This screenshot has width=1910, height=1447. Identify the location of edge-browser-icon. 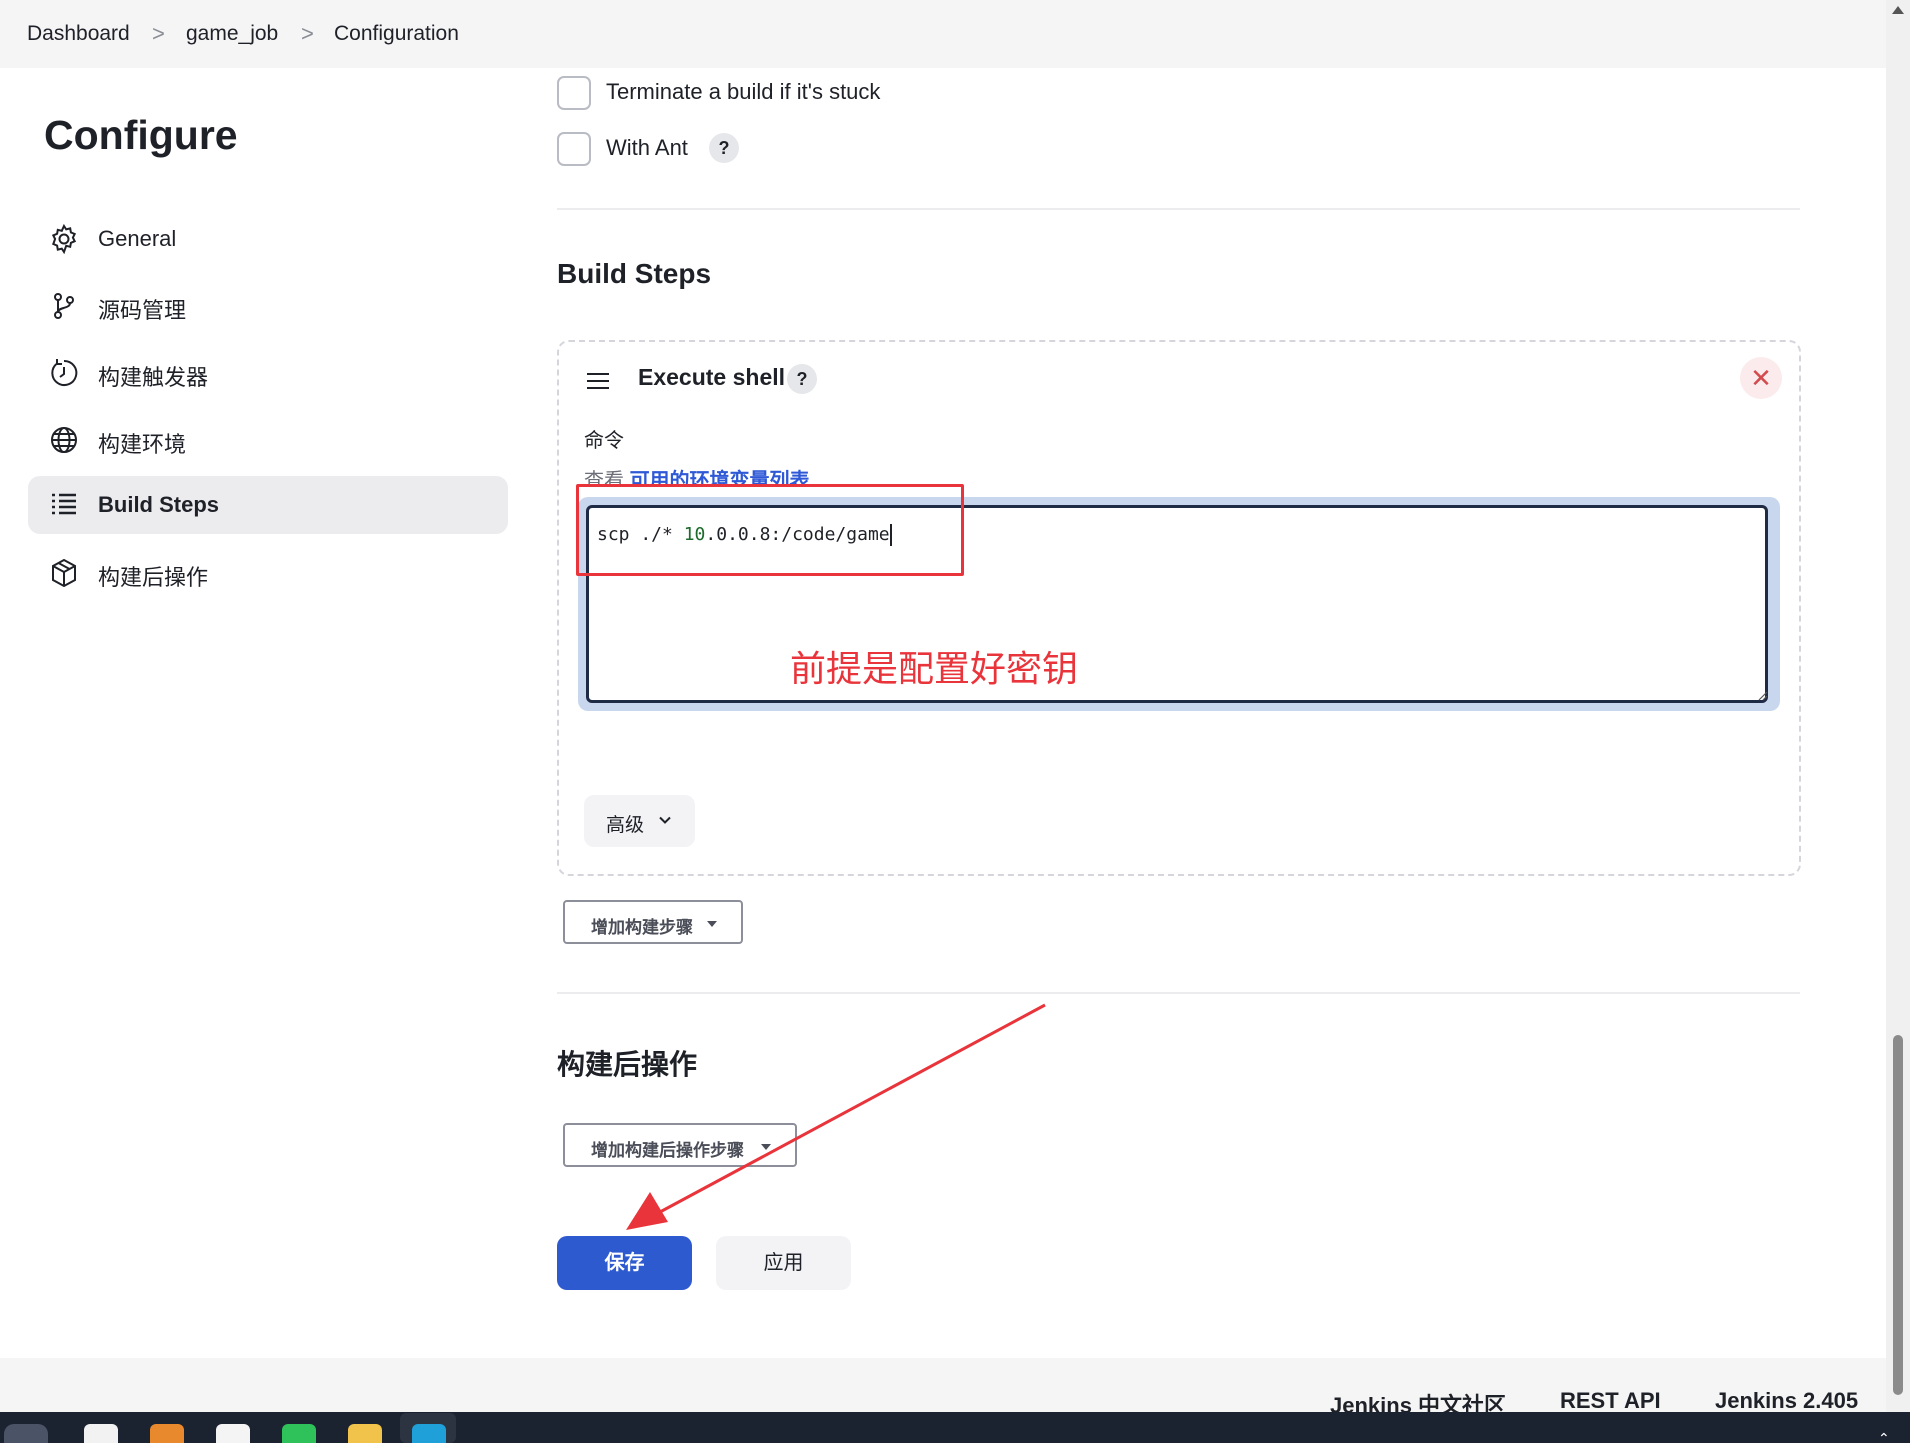
(429, 1433).